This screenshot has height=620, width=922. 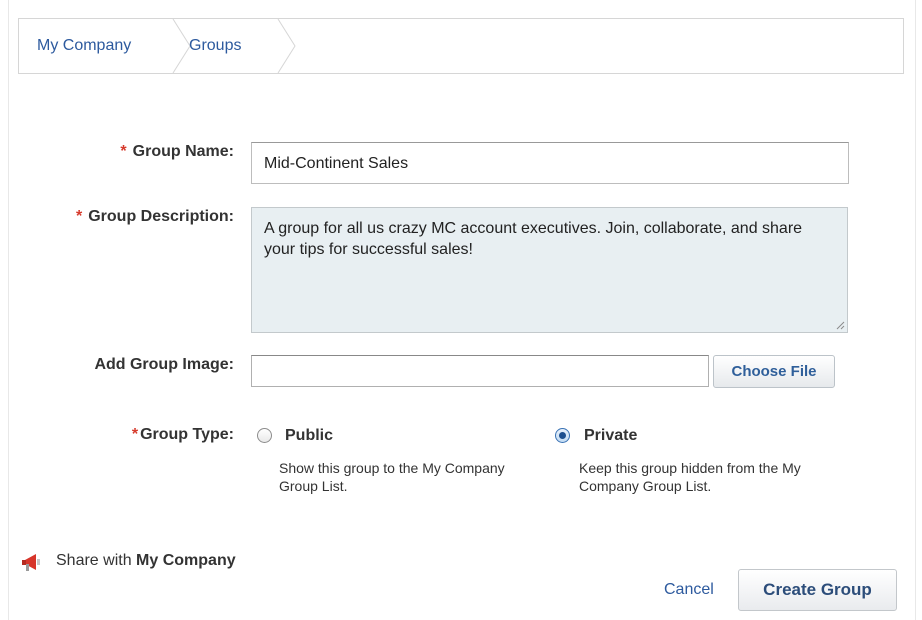 What do you see at coordinates (461, 46) in the screenshot?
I see `breadcrumb: My Company Groups` at bounding box center [461, 46].